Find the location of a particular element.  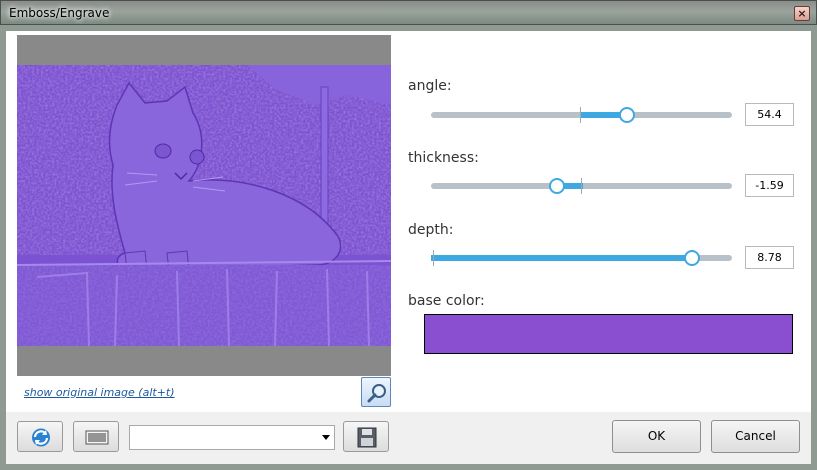

save-preset-button is located at coordinates (366, 436).